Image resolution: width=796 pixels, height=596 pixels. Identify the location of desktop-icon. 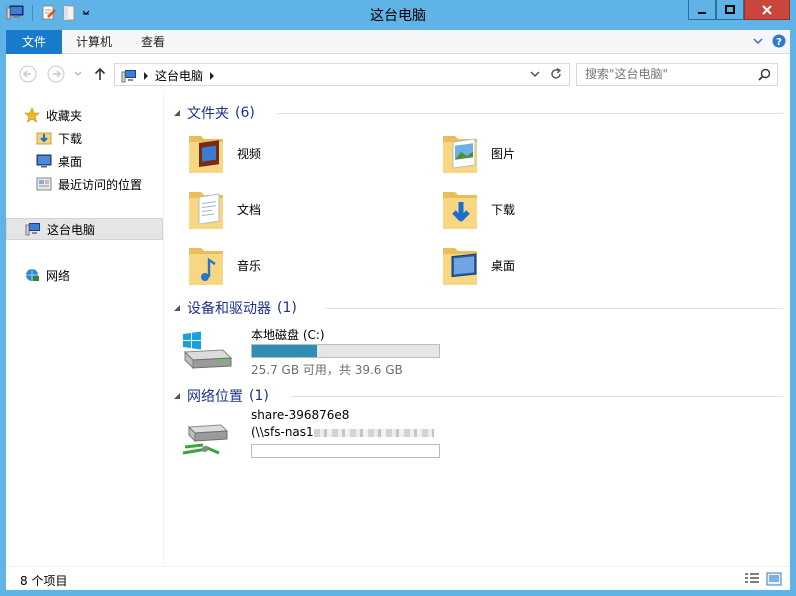
(44, 161).